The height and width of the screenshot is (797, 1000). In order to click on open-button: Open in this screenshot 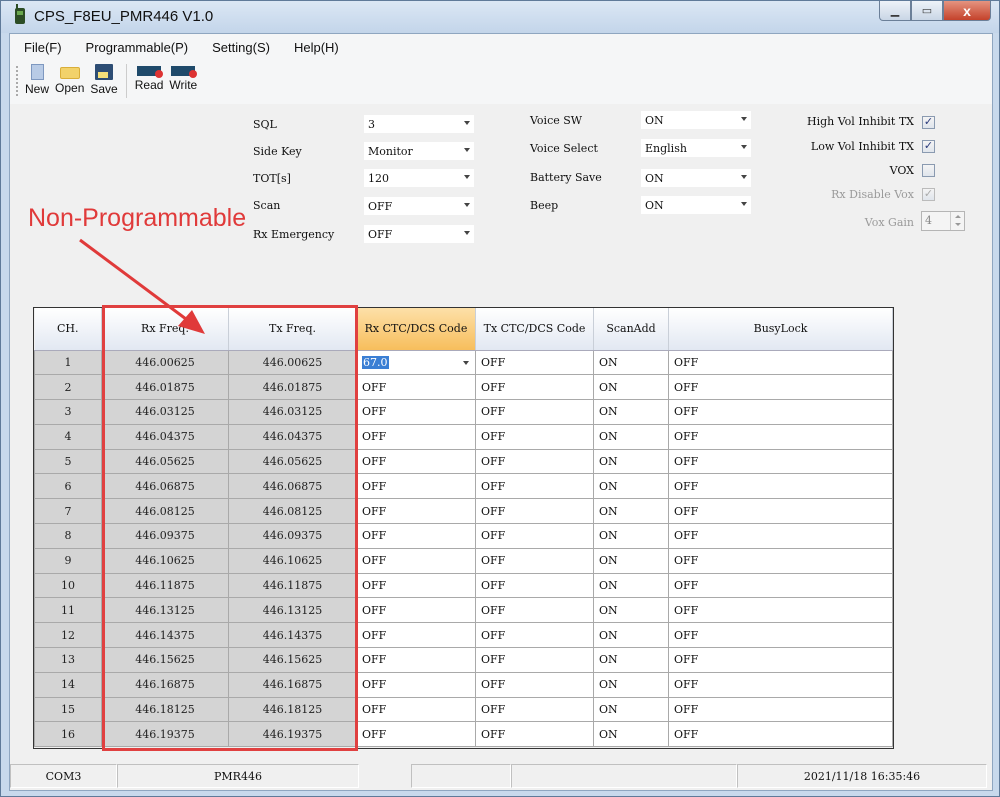, I will do `click(69, 77)`.